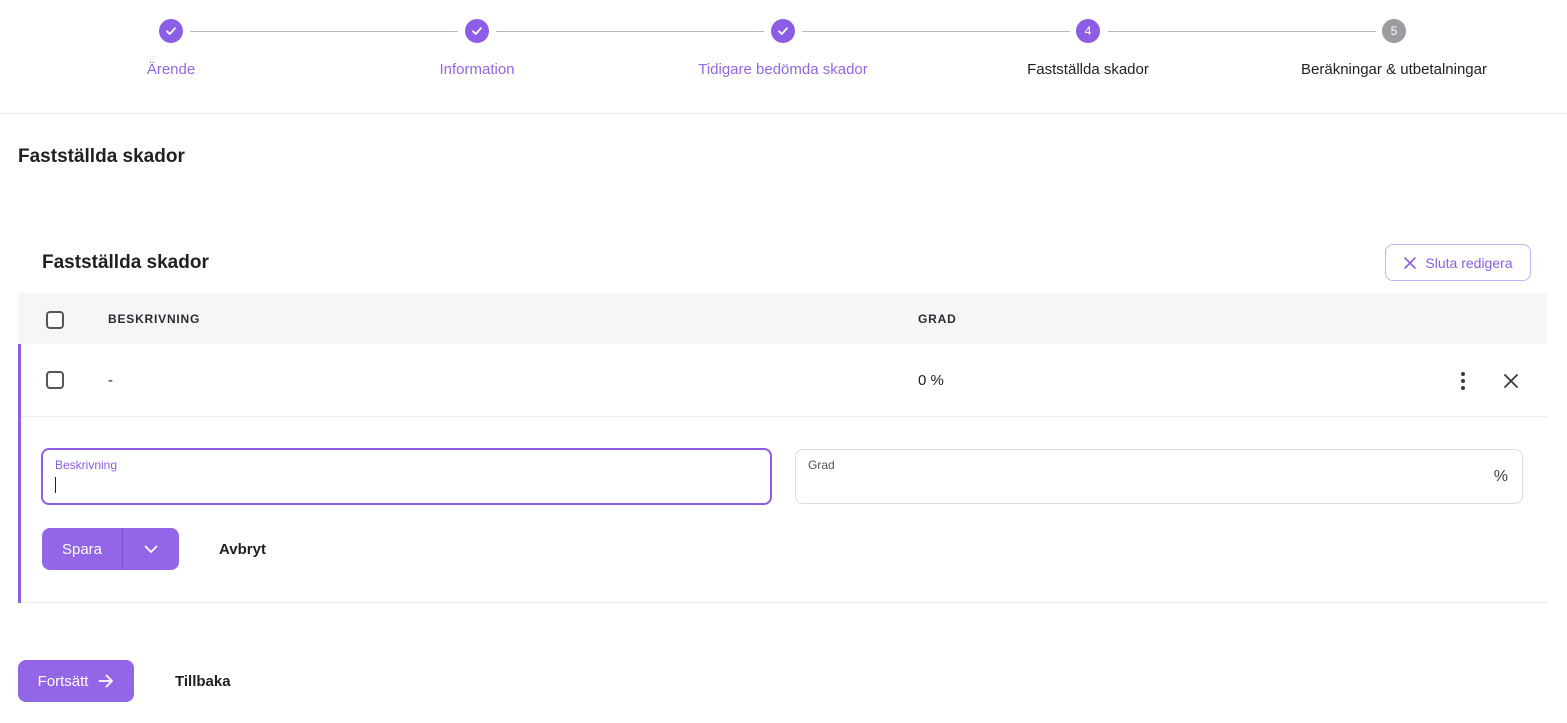 The image size is (1567, 723). What do you see at coordinates (63, 681) in the screenshot?
I see `continue-label: Fortsätt` at bounding box center [63, 681].